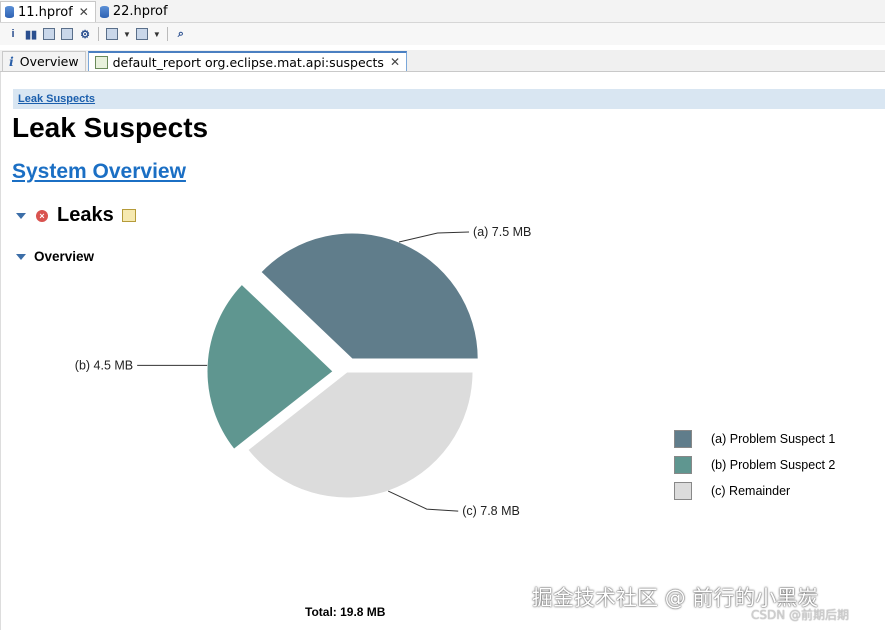 The width and height of the screenshot is (885, 630). What do you see at coordinates (140, 11) in the screenshot?
I see `editor-tab-label: 22.hprof` at bounding box center [140, 11].